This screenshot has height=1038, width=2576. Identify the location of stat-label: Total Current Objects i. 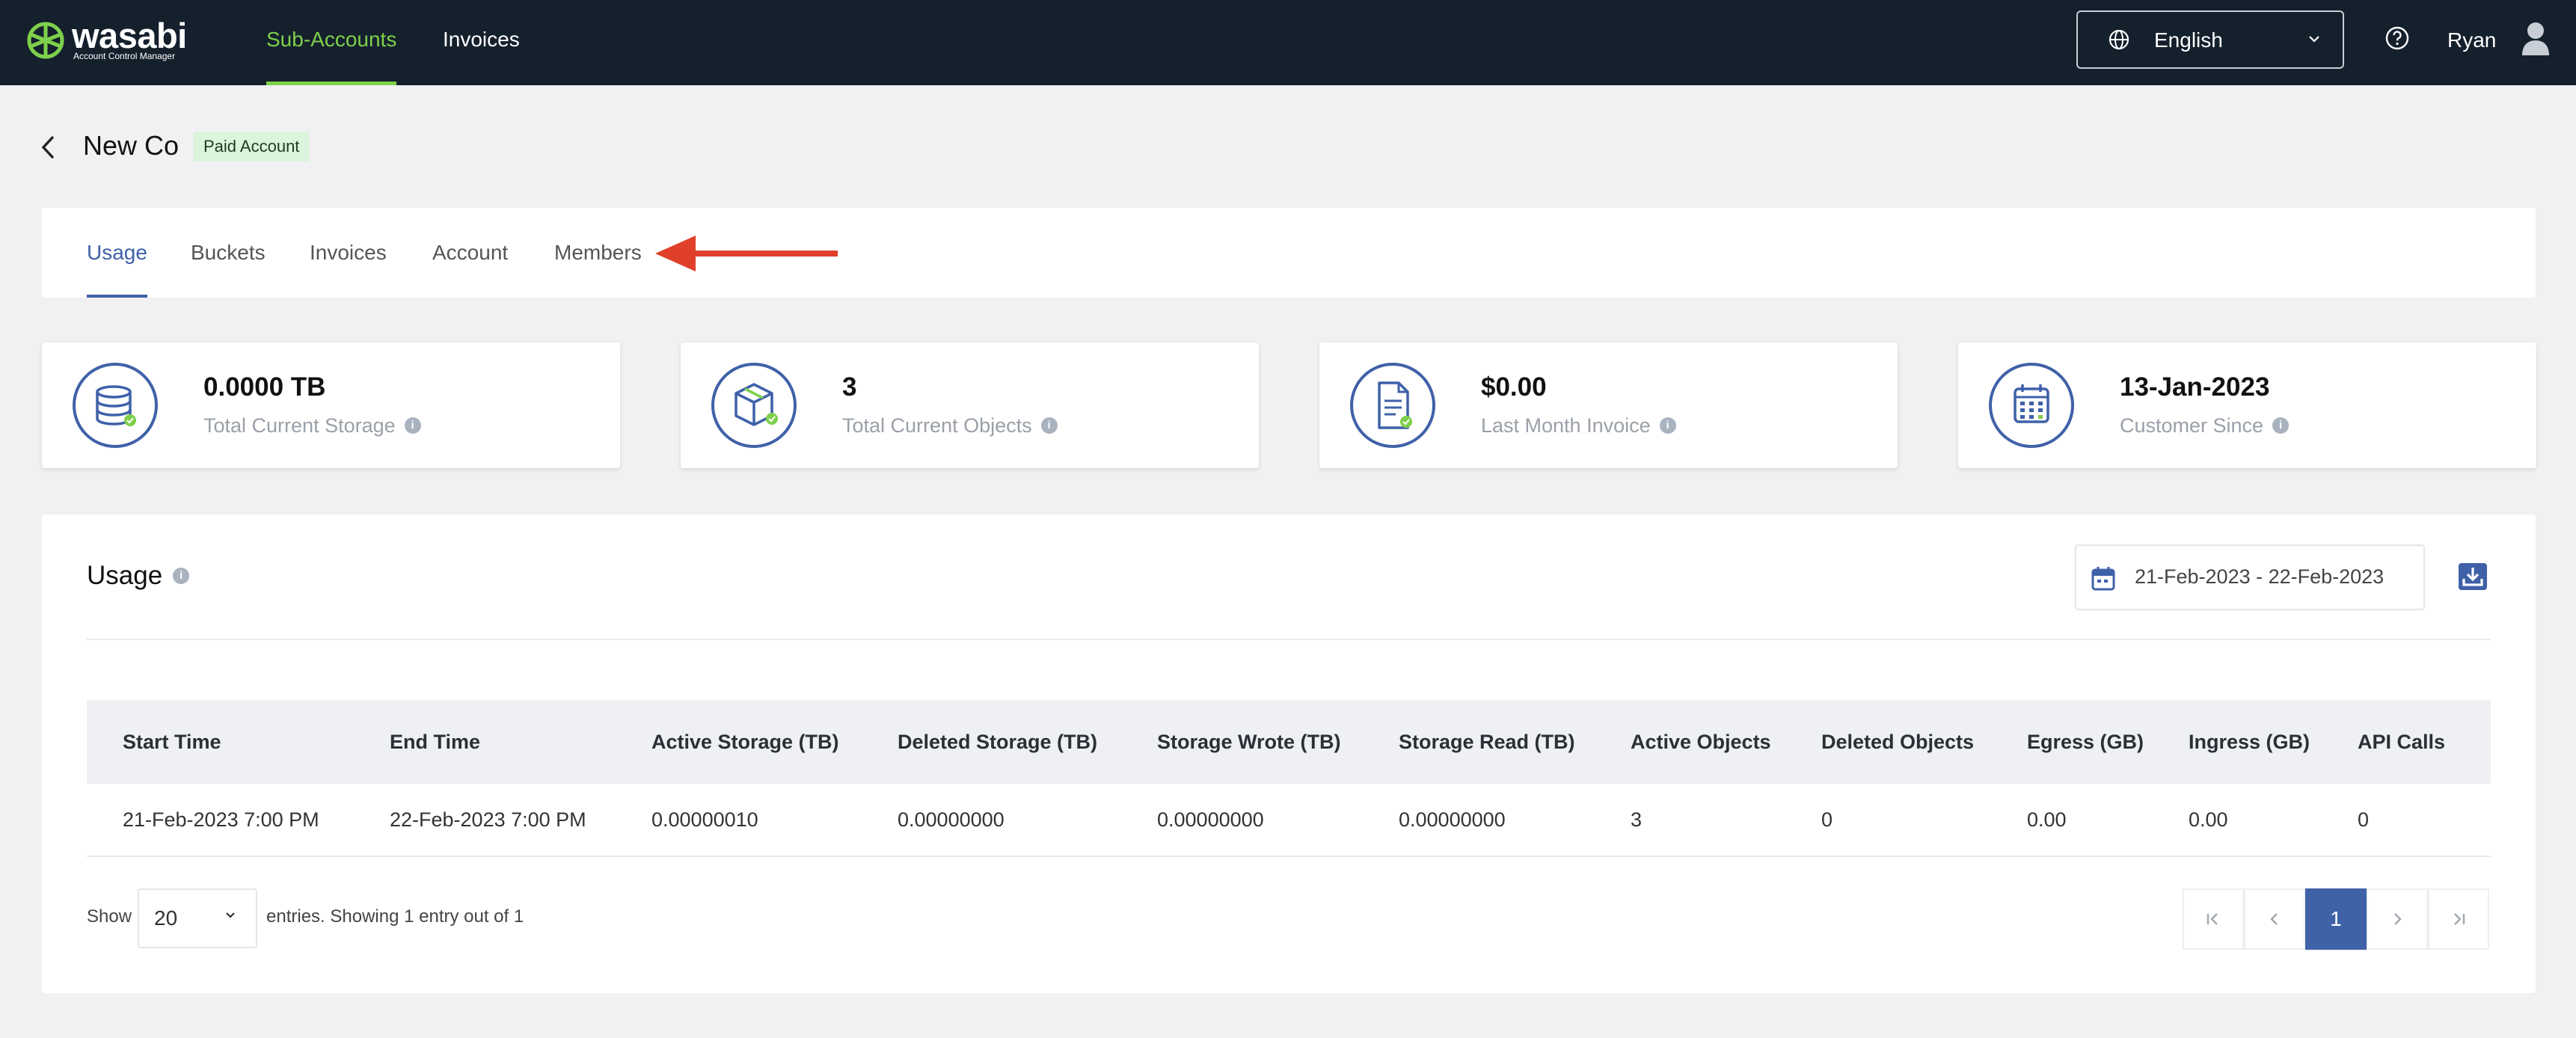
(950, 425).